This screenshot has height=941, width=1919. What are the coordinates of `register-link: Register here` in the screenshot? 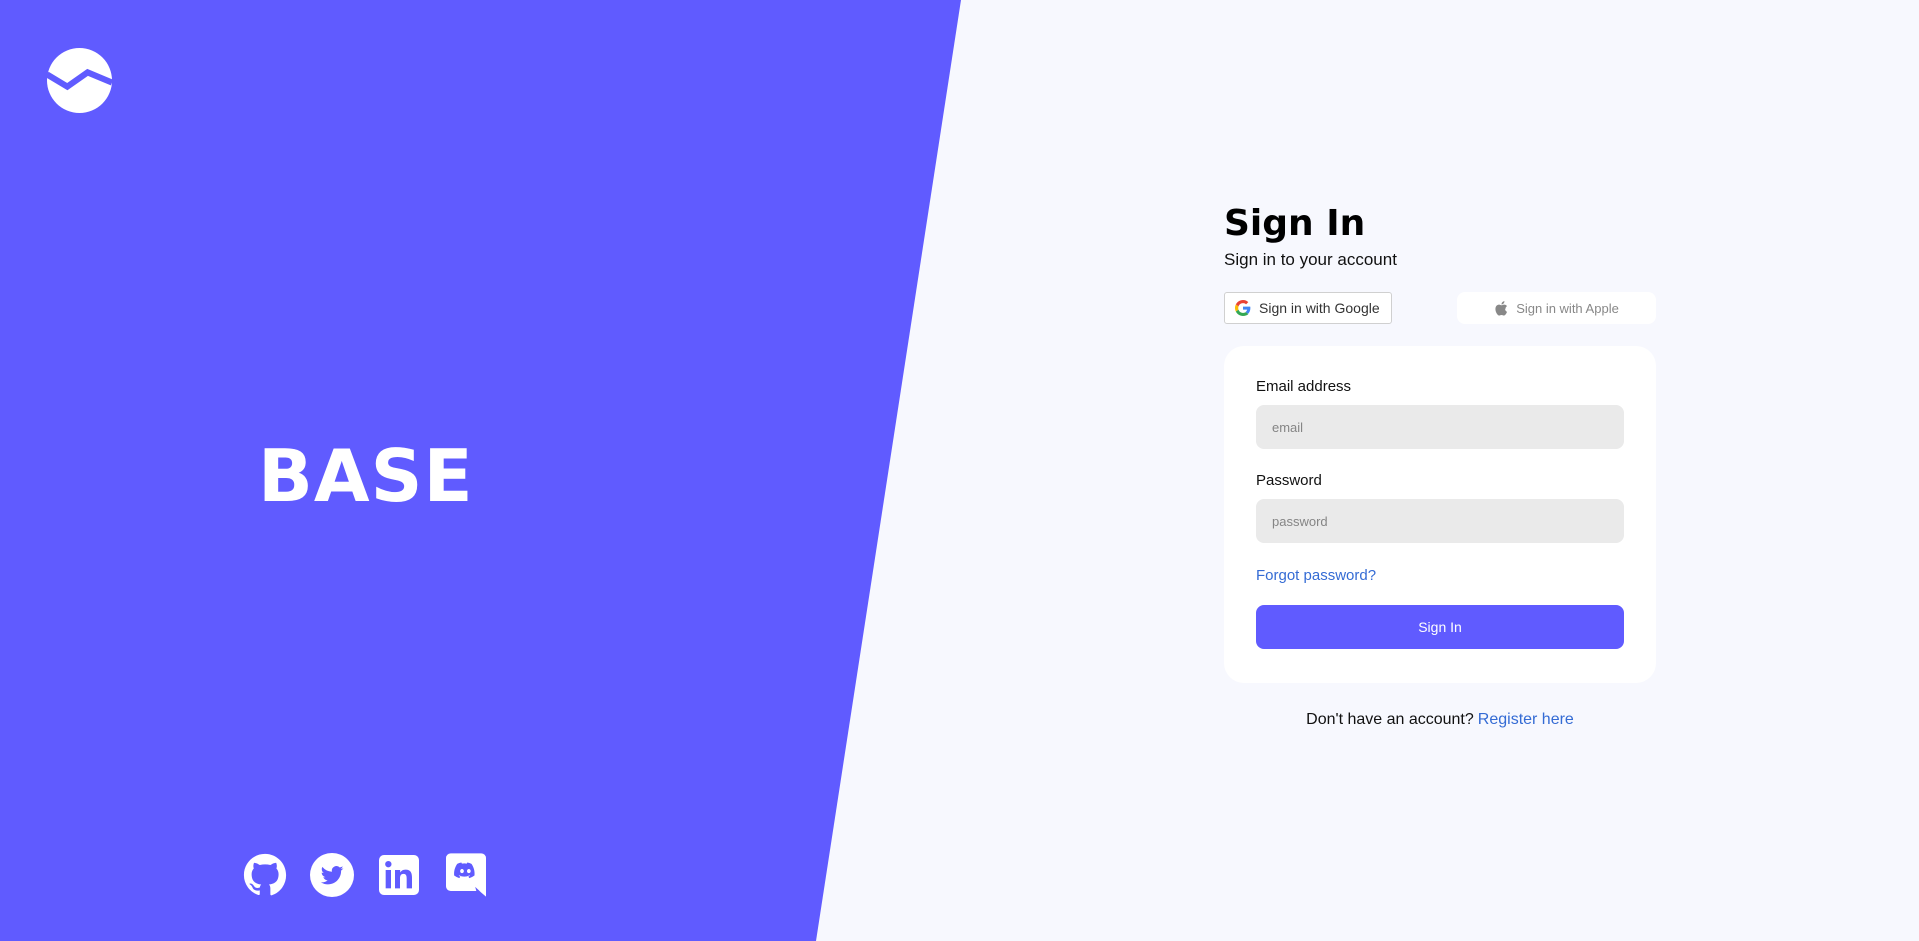 It's located at (1526, 719).